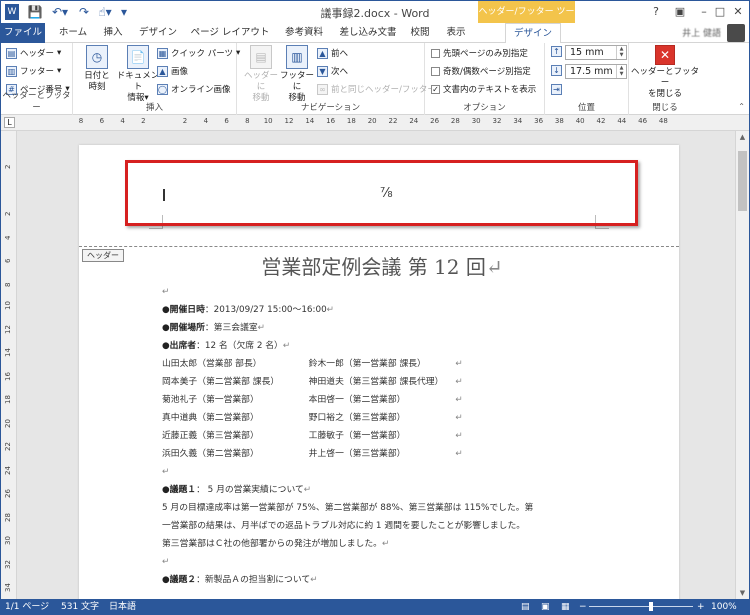 Image resolution: width=750 pixels, height=615 pixels. I want to click on ruler-tick: 42, so click(601, 121).